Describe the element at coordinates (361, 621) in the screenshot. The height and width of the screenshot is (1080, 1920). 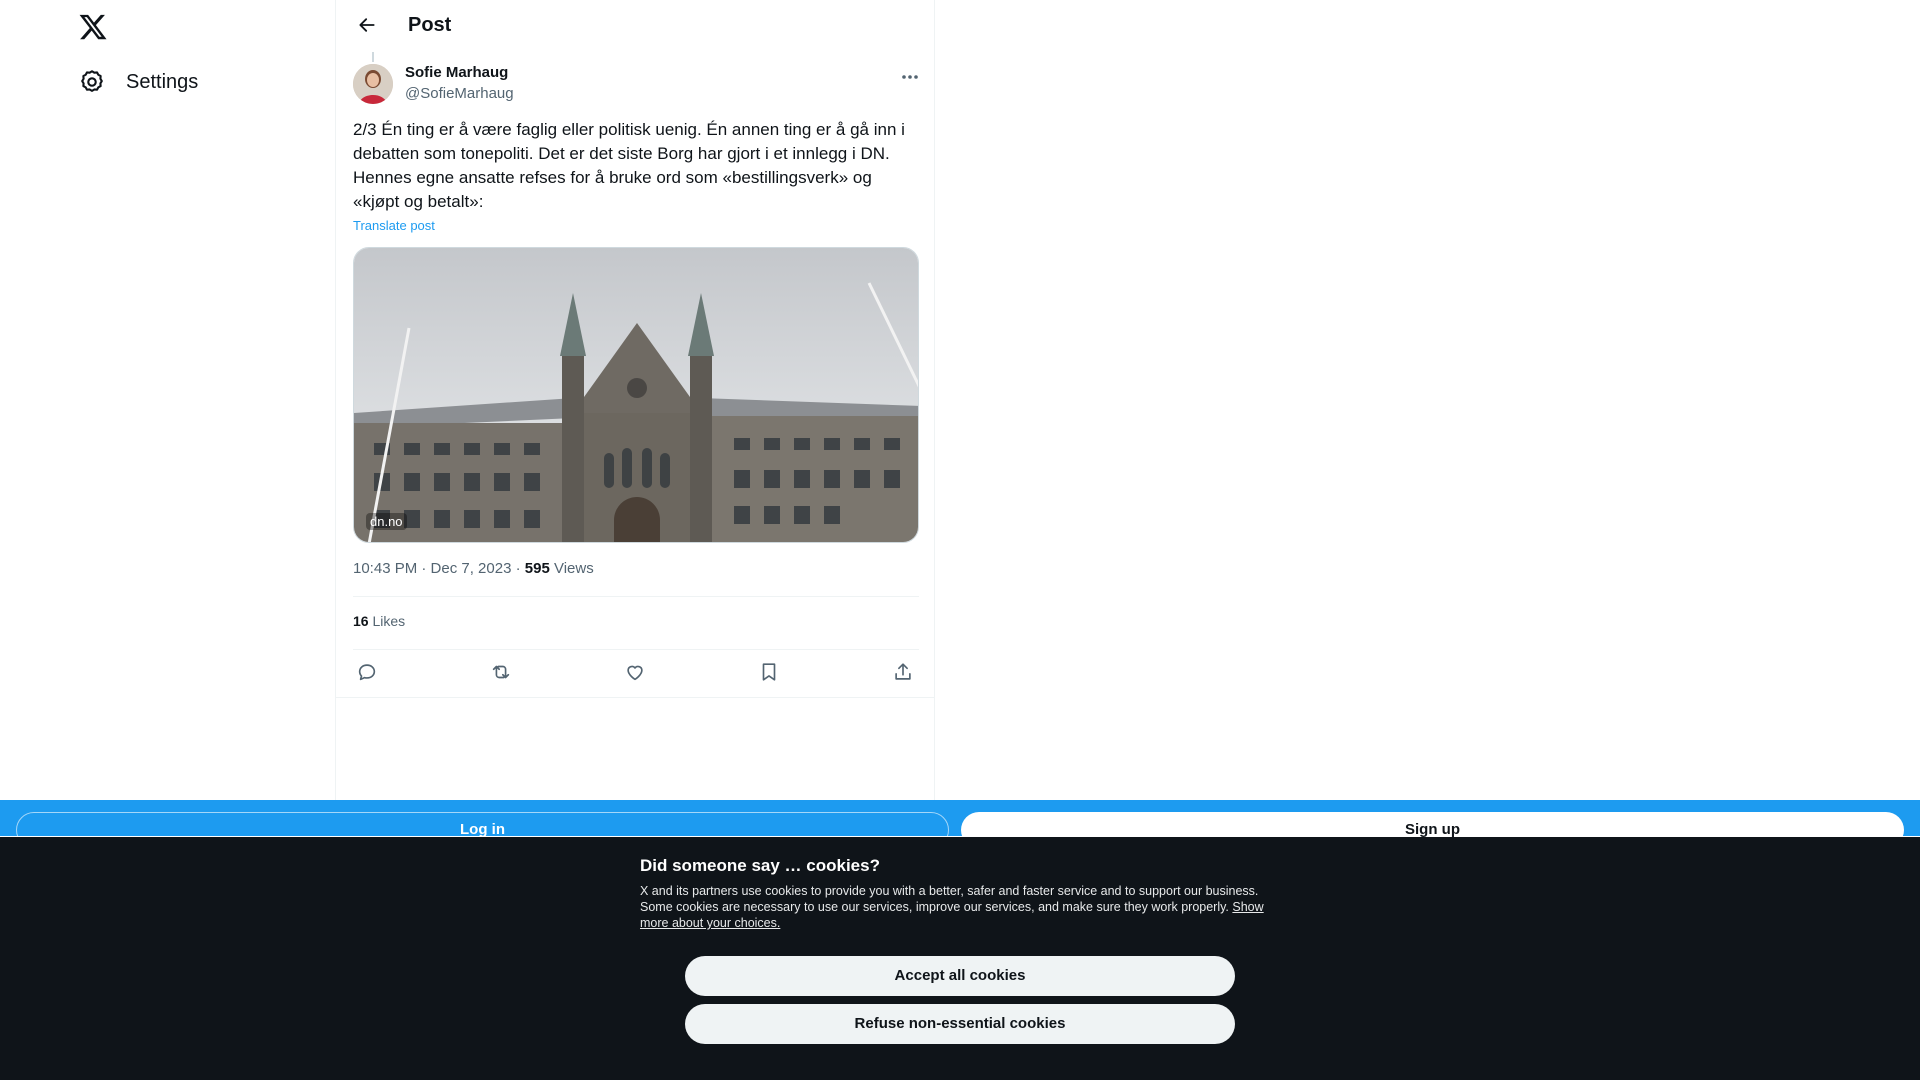
I see `likes-count: 16` at that location.